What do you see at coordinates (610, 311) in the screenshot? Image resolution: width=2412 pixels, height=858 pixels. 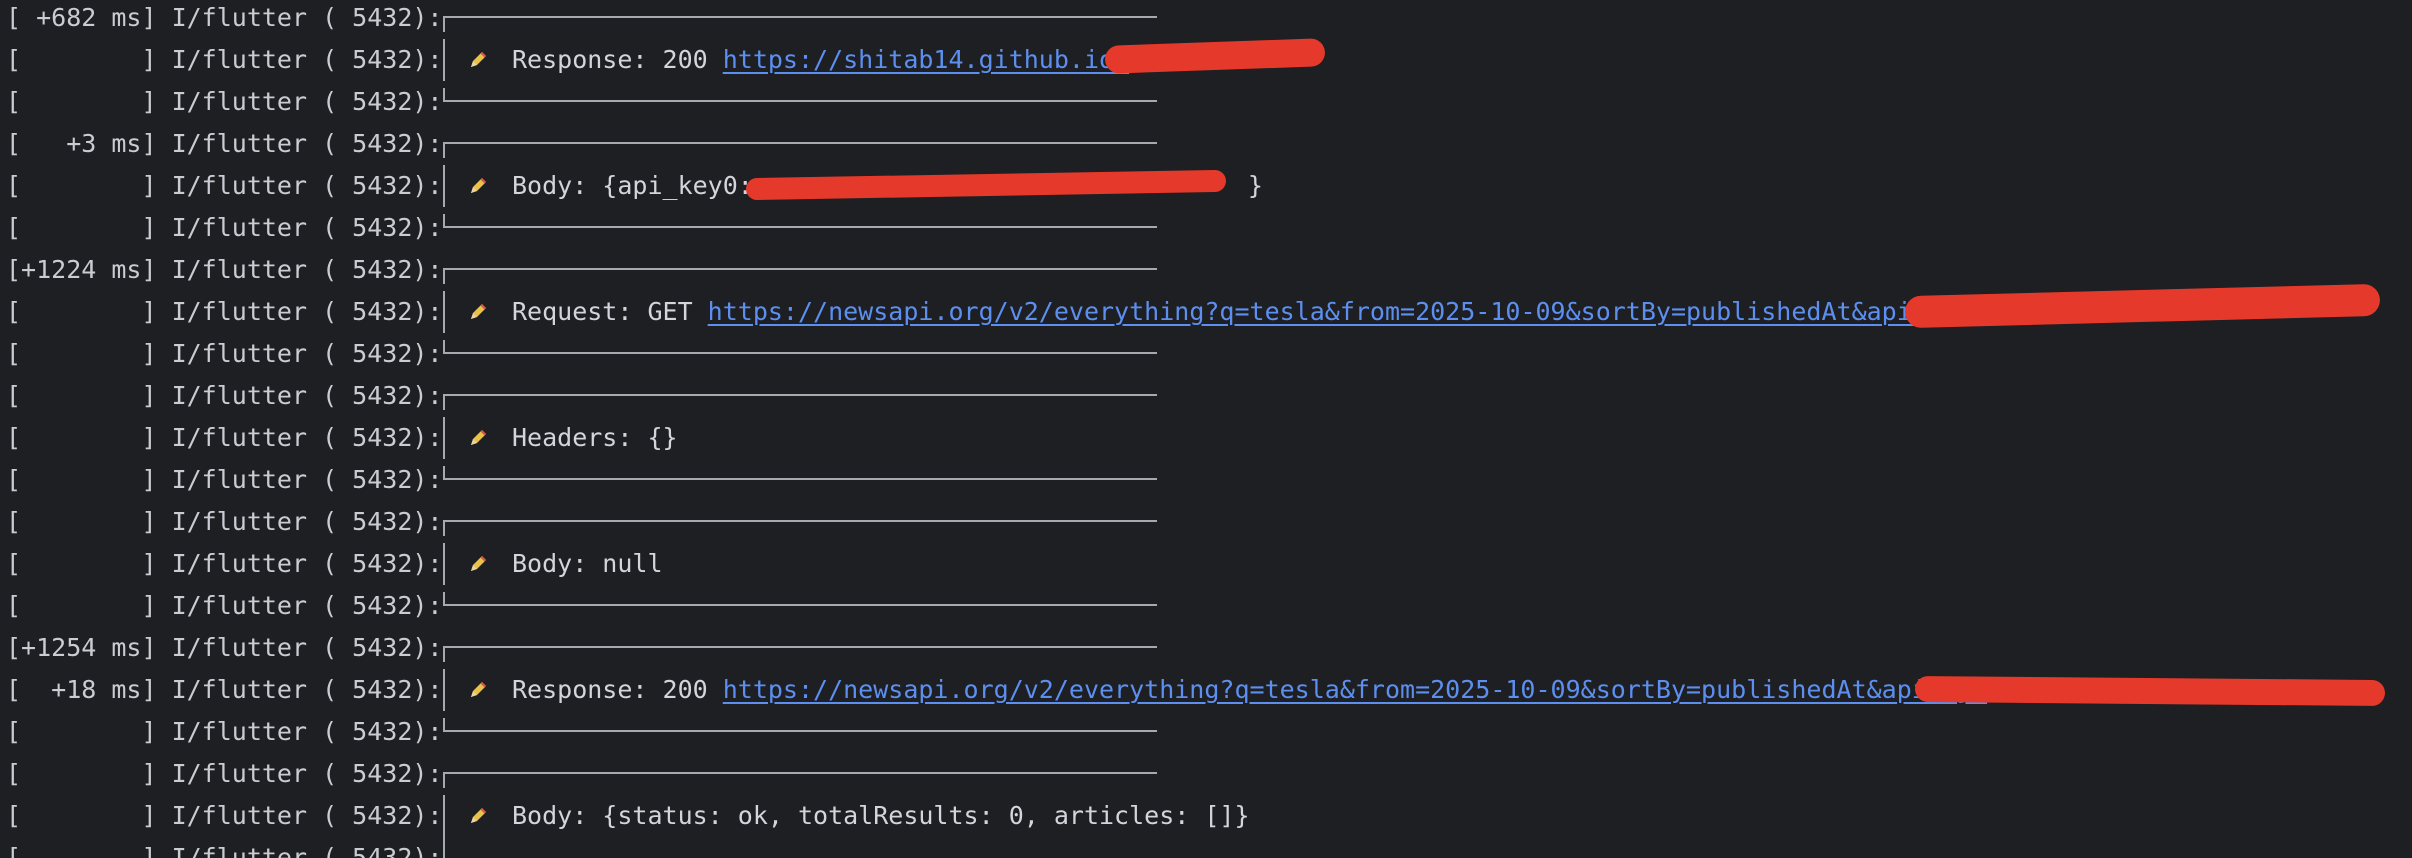 I see `message-label: Request: GET` at bounding box center [610, 311].